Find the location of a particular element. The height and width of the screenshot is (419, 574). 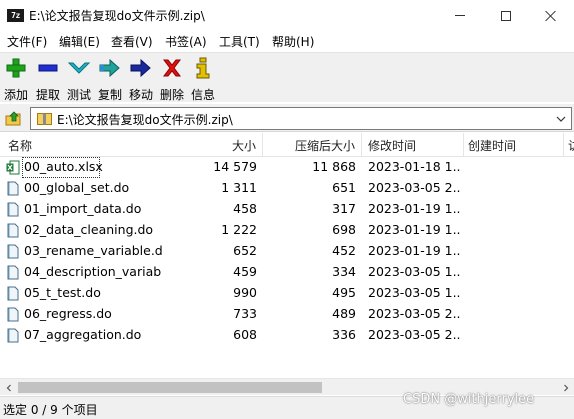

file-packed-size: 651 is located at coordinates (344, 187).